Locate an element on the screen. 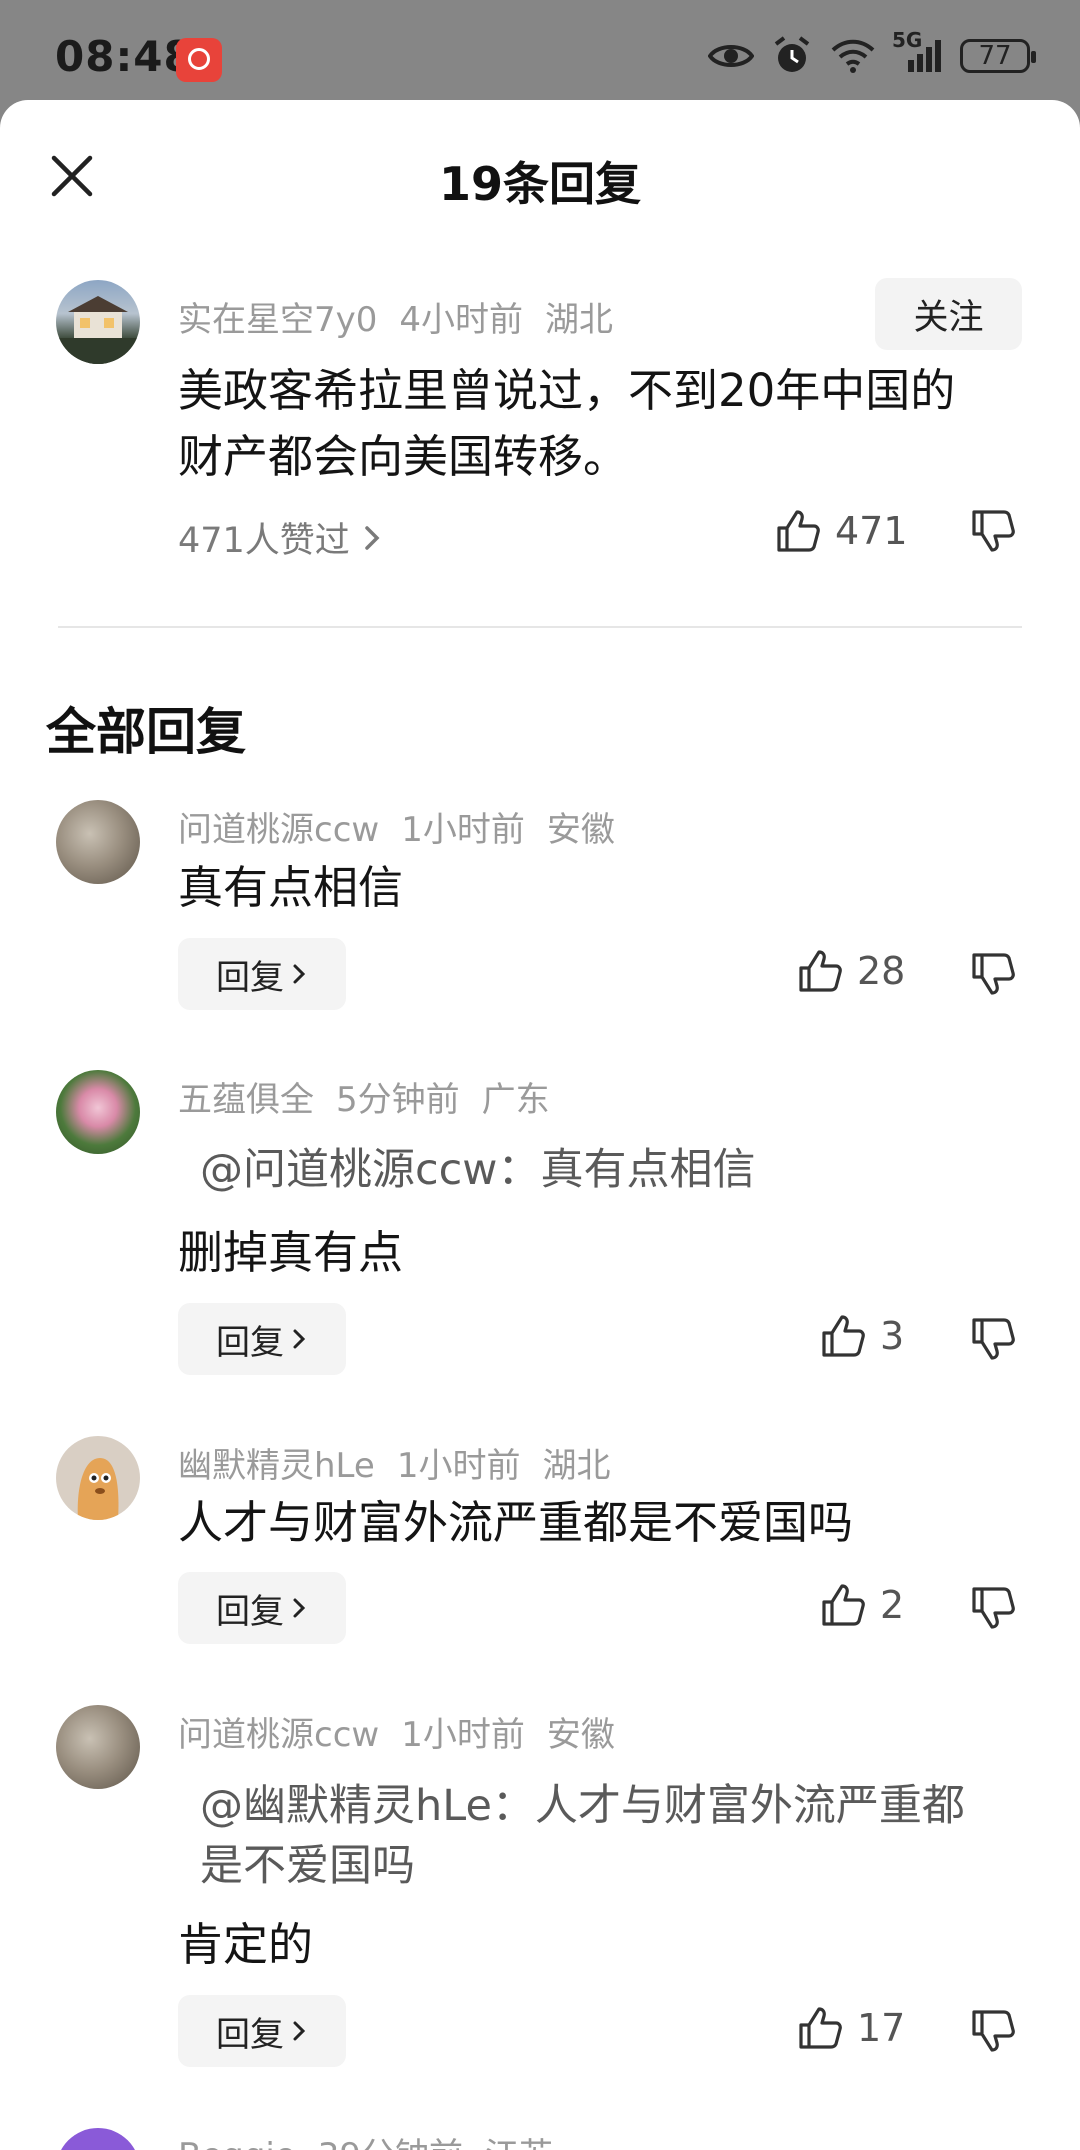  reply-meta: 五蕴俱全 5分钟前 广东 is located at coordinates (375, 1096).